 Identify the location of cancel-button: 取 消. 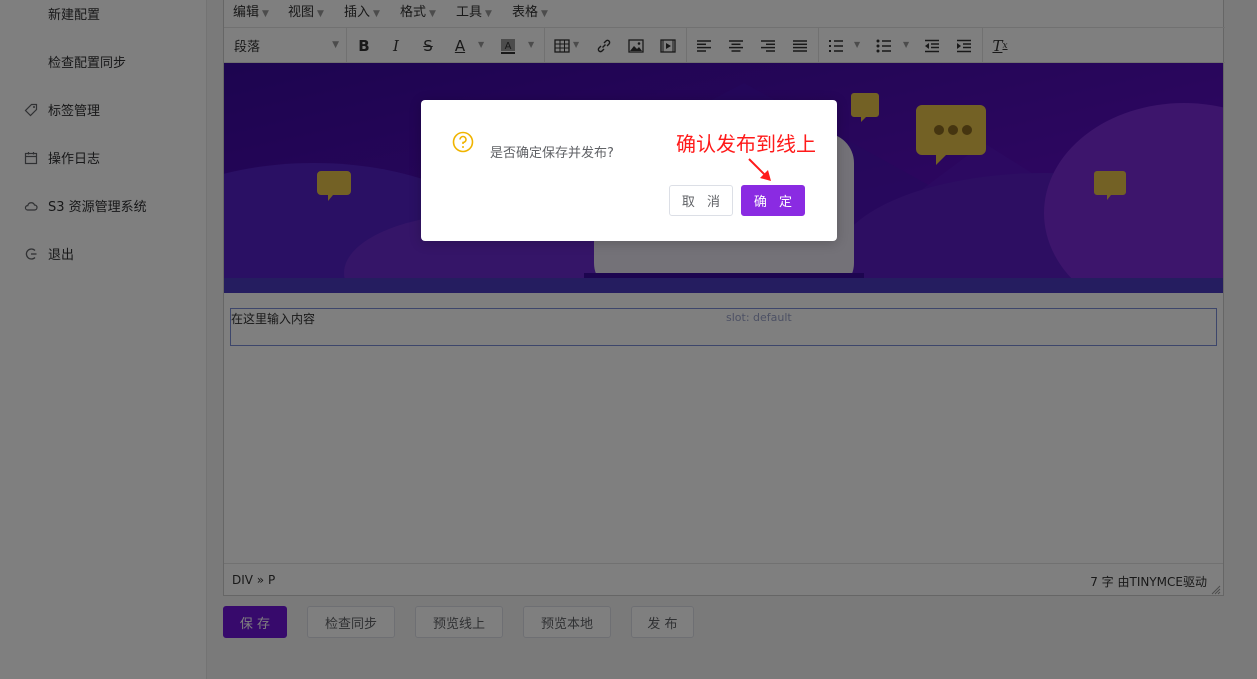
(701, 200).